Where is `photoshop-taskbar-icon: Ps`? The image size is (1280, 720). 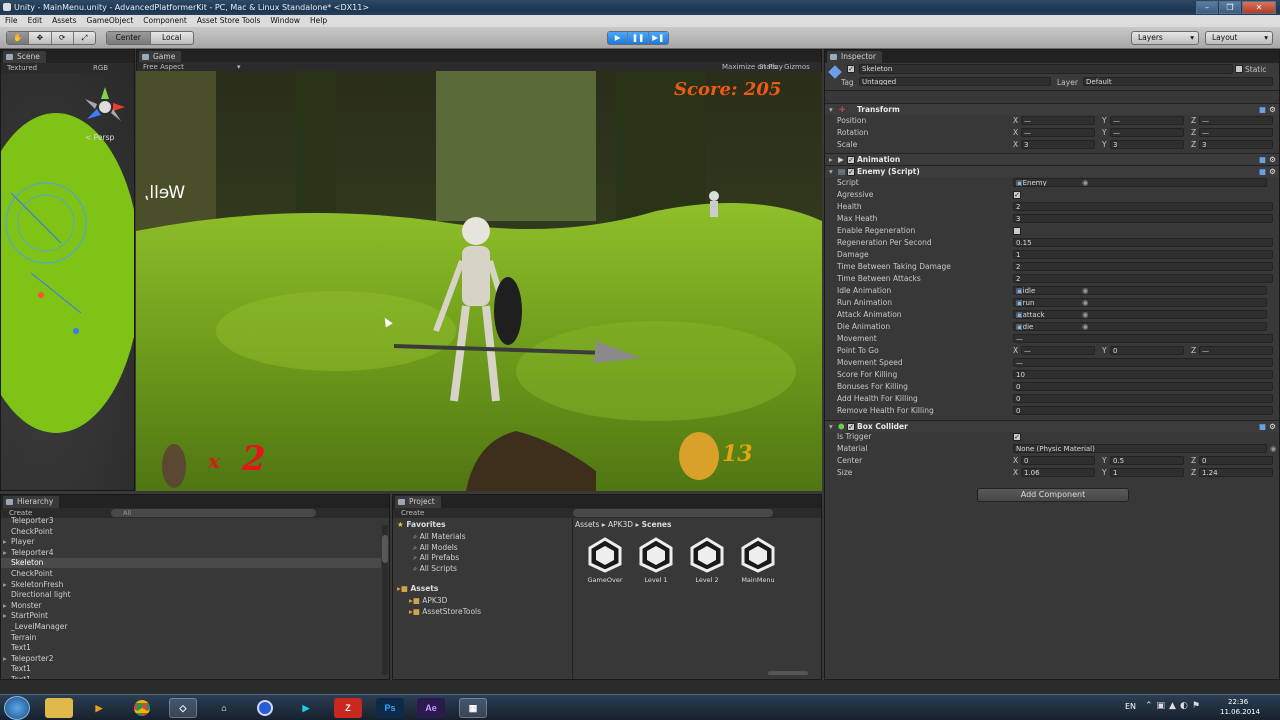
photoshop-taskbar-icon: Ps is located at coordinates (390, 708).